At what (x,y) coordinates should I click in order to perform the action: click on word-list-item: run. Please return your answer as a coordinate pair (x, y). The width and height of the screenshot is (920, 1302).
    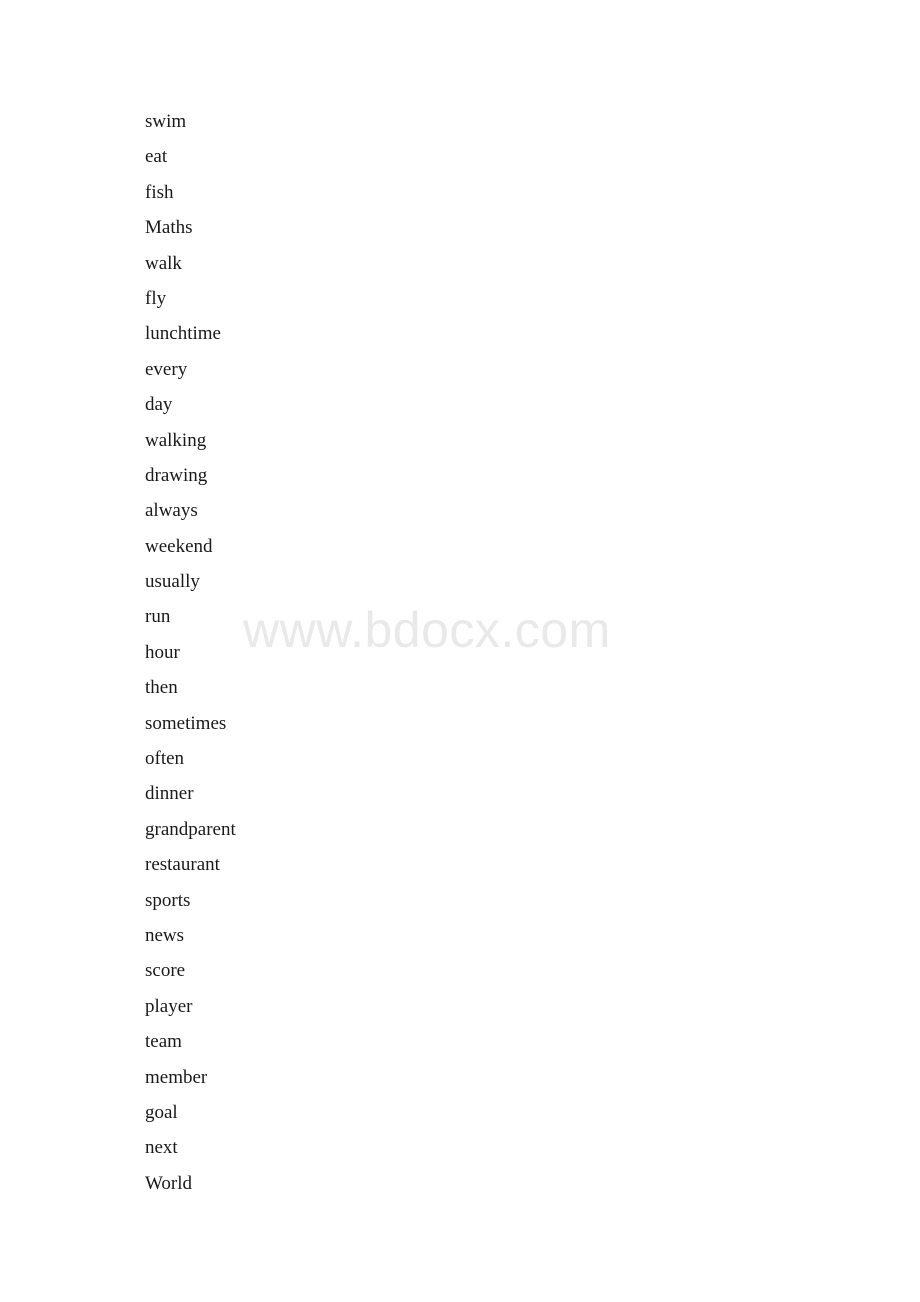
    Looking at the image, I should click on (158, 617).